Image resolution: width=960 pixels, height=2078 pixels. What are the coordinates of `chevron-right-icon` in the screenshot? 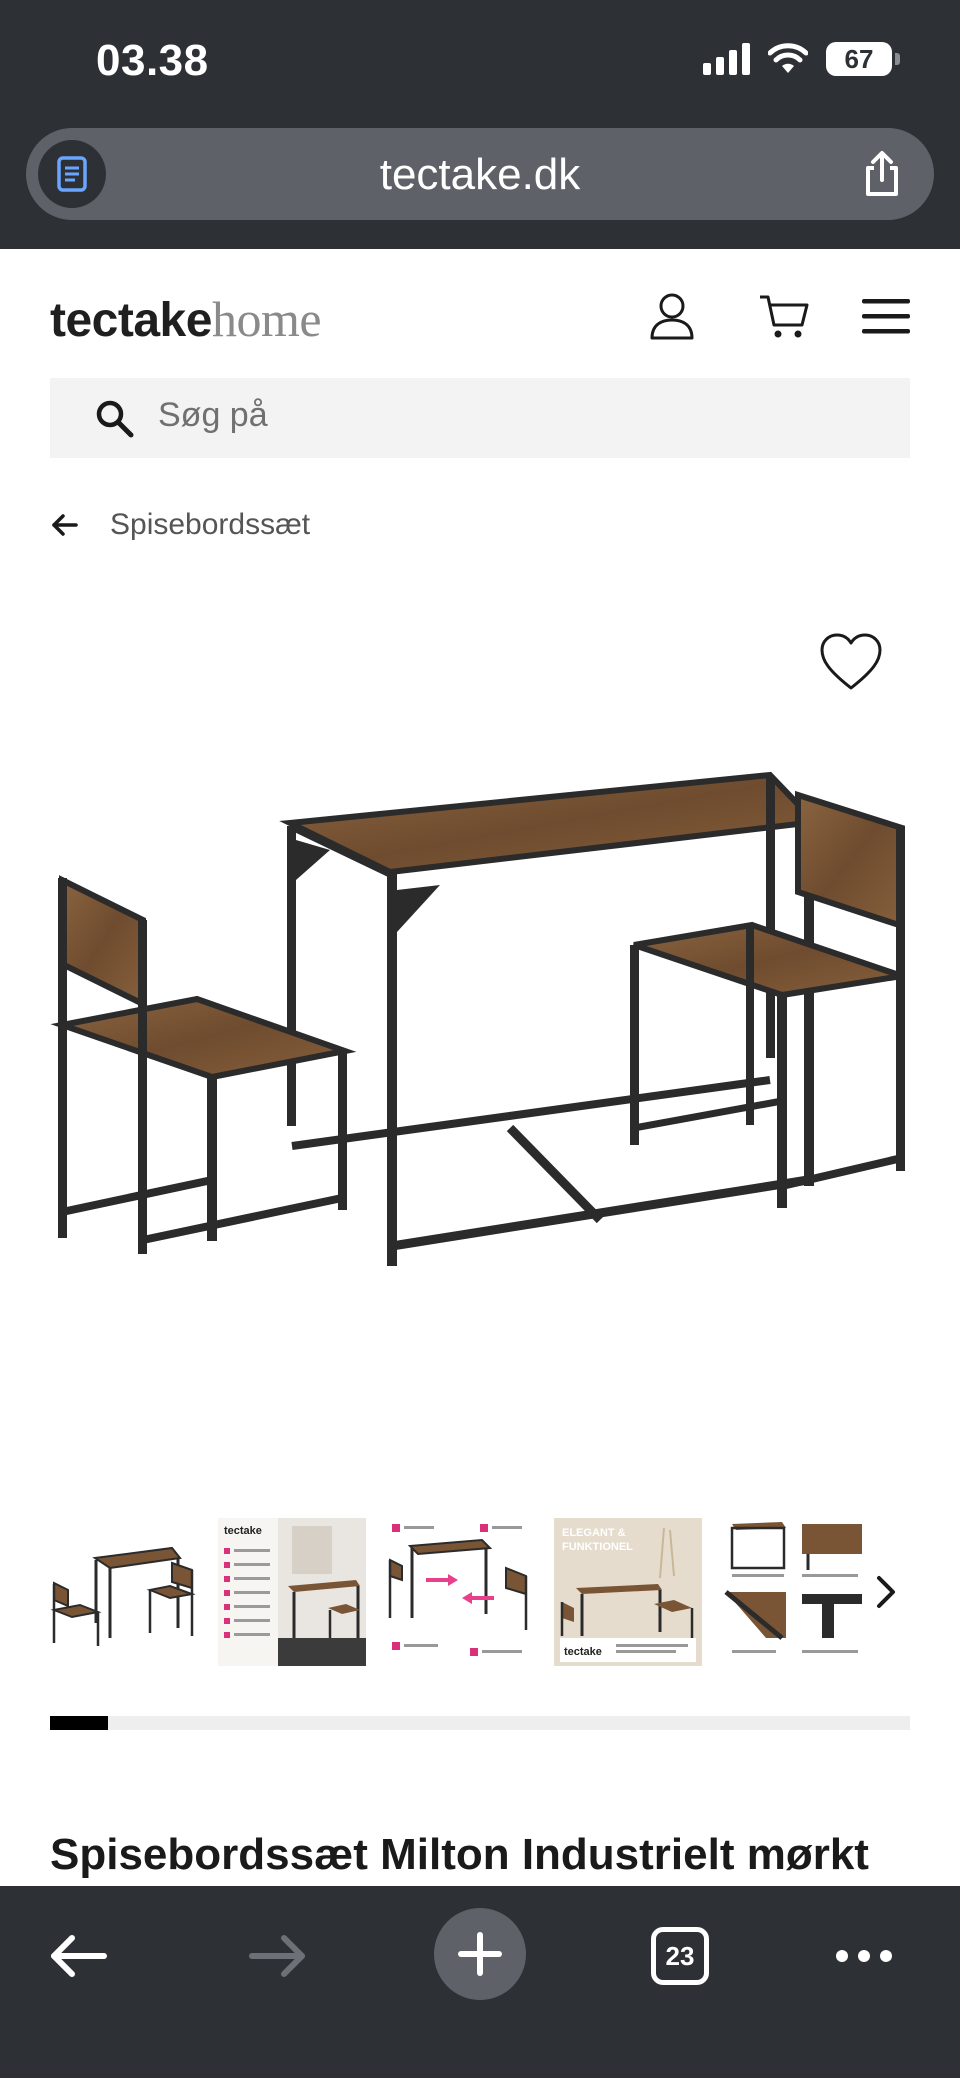 It's located at (886, 1592).